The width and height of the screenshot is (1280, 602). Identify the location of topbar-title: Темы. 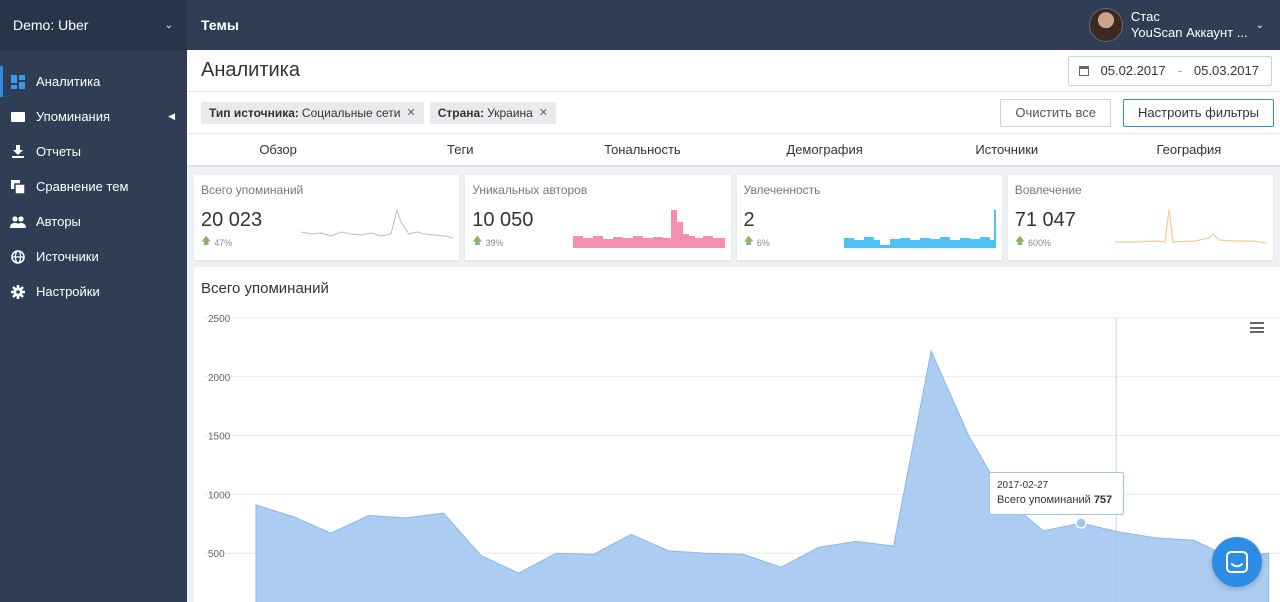
(220, 25).